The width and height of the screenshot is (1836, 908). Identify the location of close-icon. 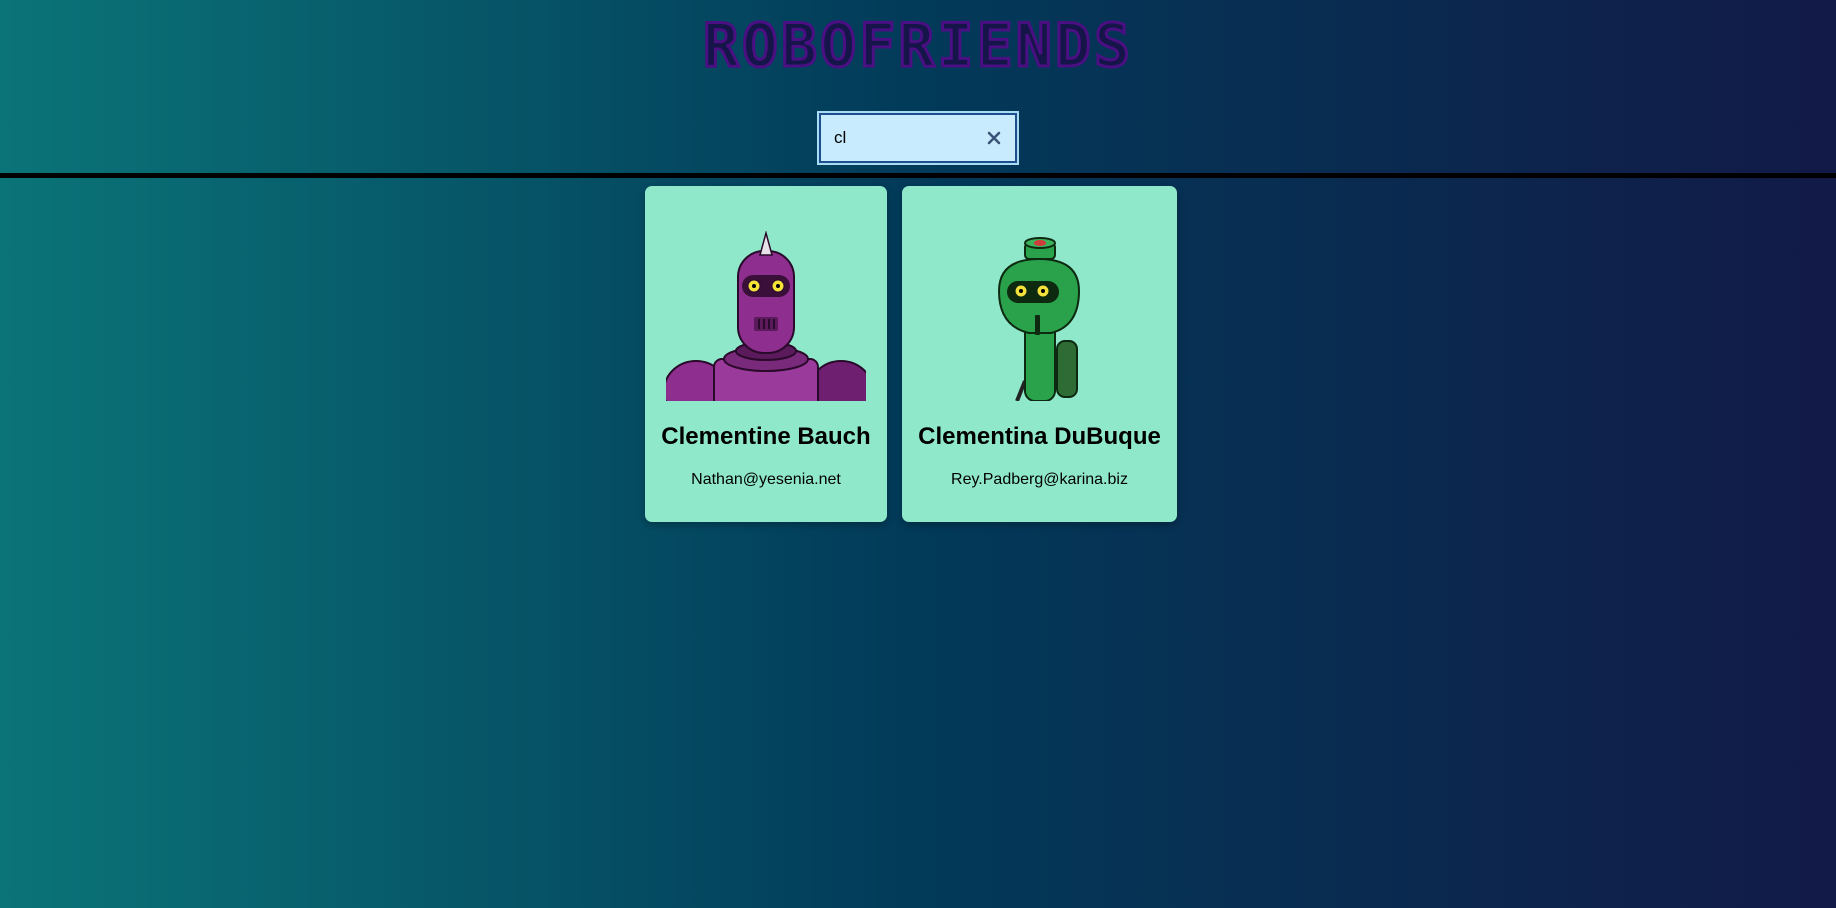
(994, 138).